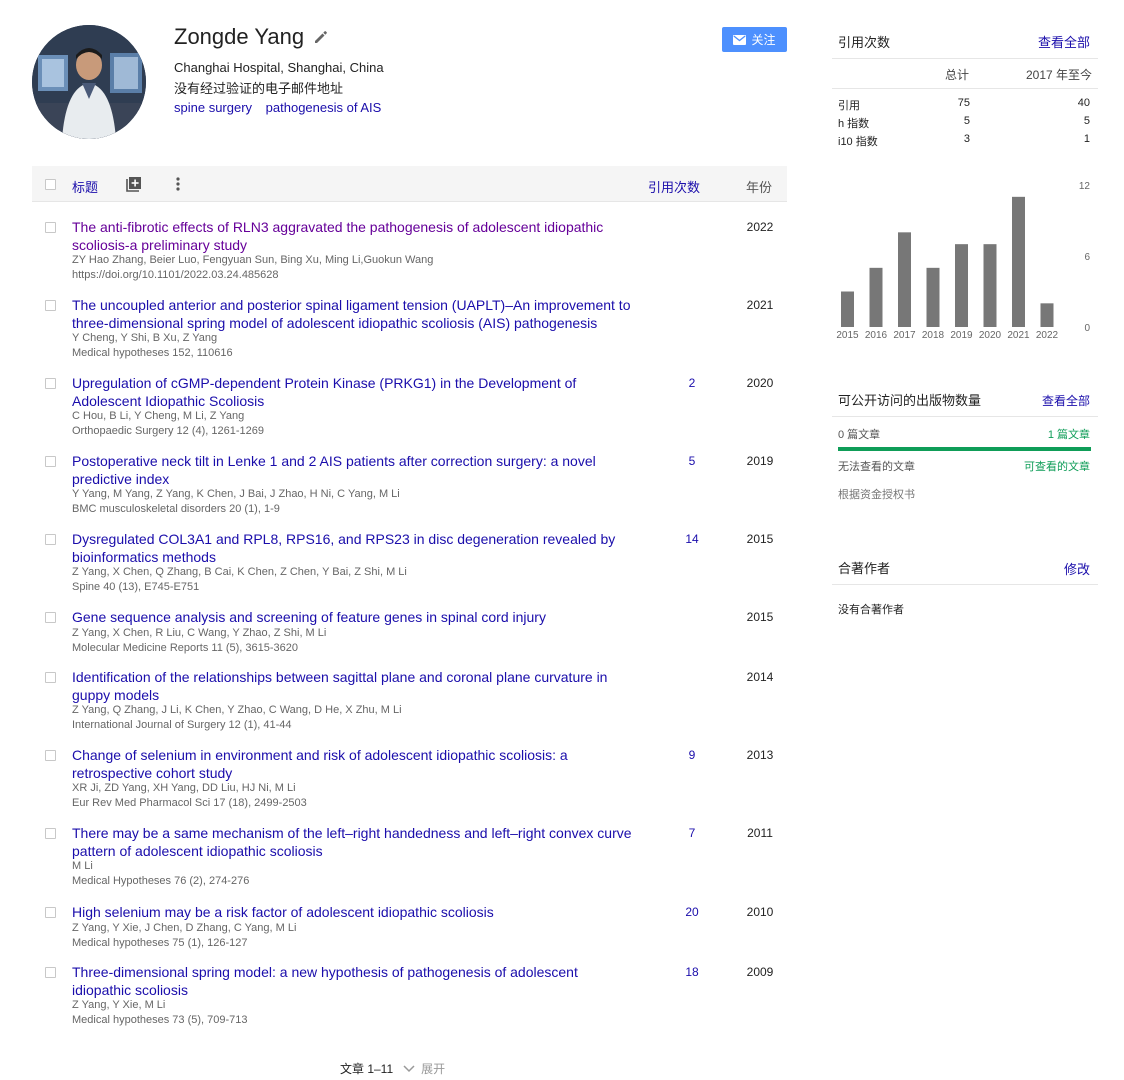 This screenshot has height=1080, width=1124. Describe the element at coordinates (754, 39) in the screenshot. I see `follow-button: 关注` at that location.